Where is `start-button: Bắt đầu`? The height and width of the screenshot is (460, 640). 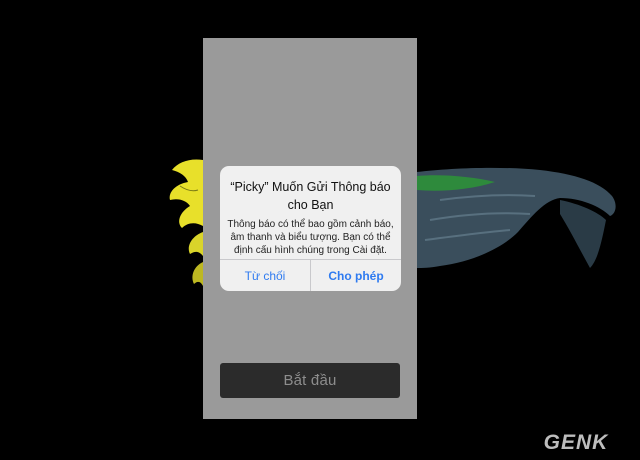
start-button: Bắt đầu is located at coordinates (310, 380).